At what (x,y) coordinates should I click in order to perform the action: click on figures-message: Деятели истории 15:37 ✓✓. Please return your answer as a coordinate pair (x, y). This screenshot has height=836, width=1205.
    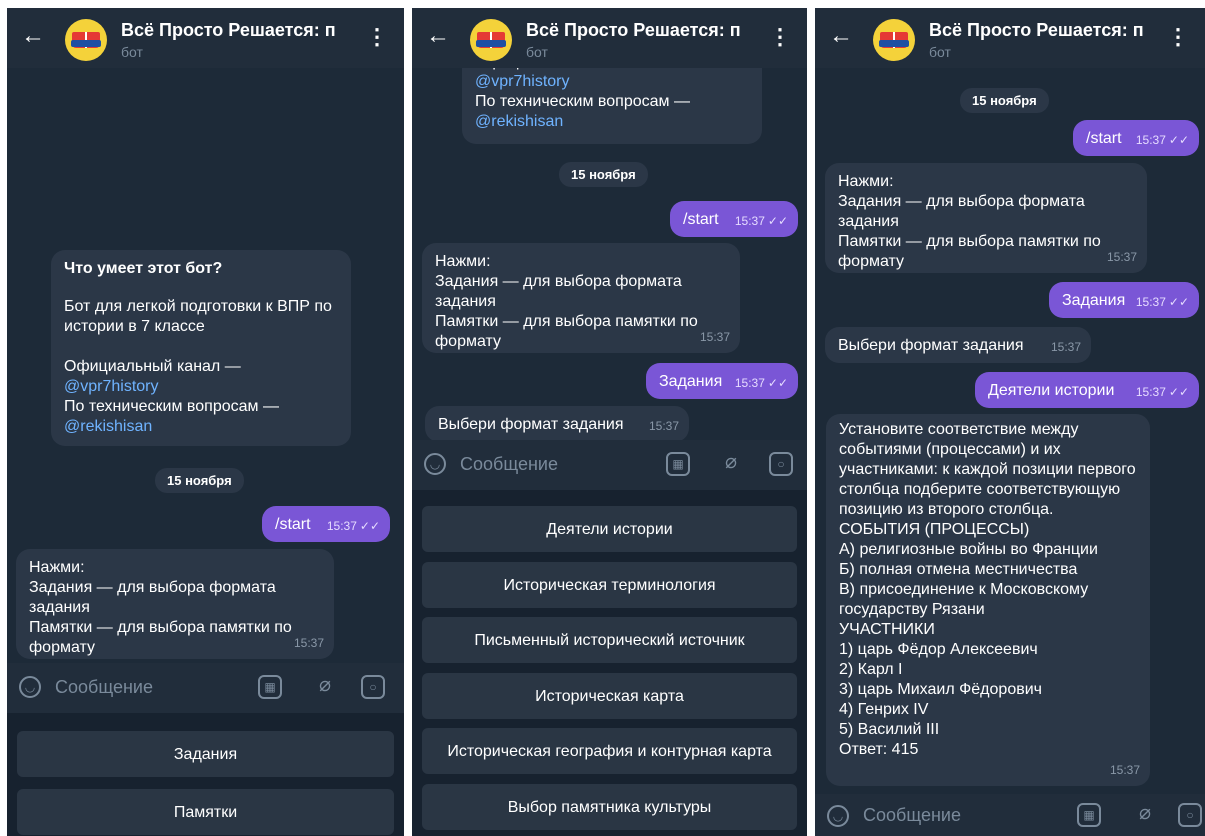
    Looking at the image, I should click on (1087, 390).